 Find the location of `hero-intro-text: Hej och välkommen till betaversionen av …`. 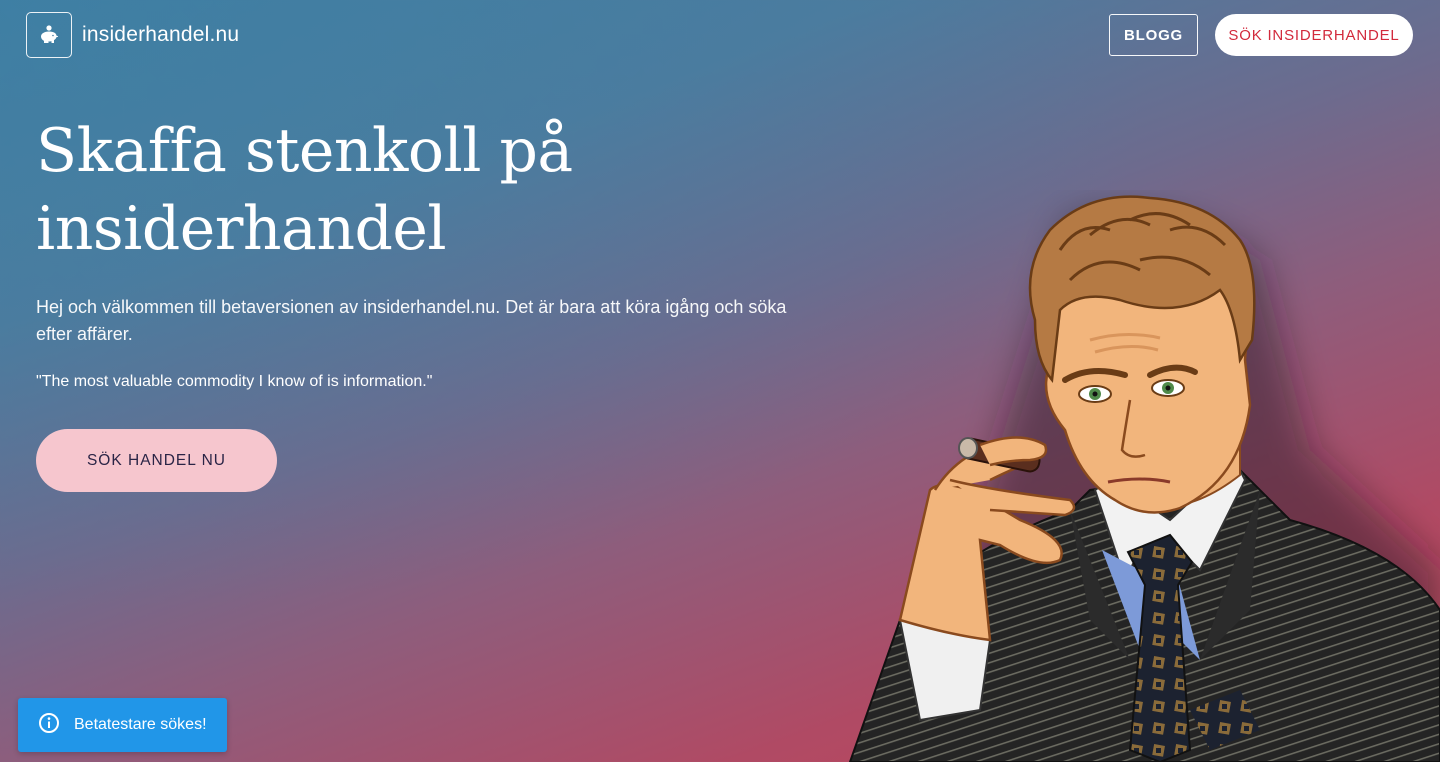

hero-intro-text: Hej och välkommen till betaversionen av … is located at coordinates (411, 320).